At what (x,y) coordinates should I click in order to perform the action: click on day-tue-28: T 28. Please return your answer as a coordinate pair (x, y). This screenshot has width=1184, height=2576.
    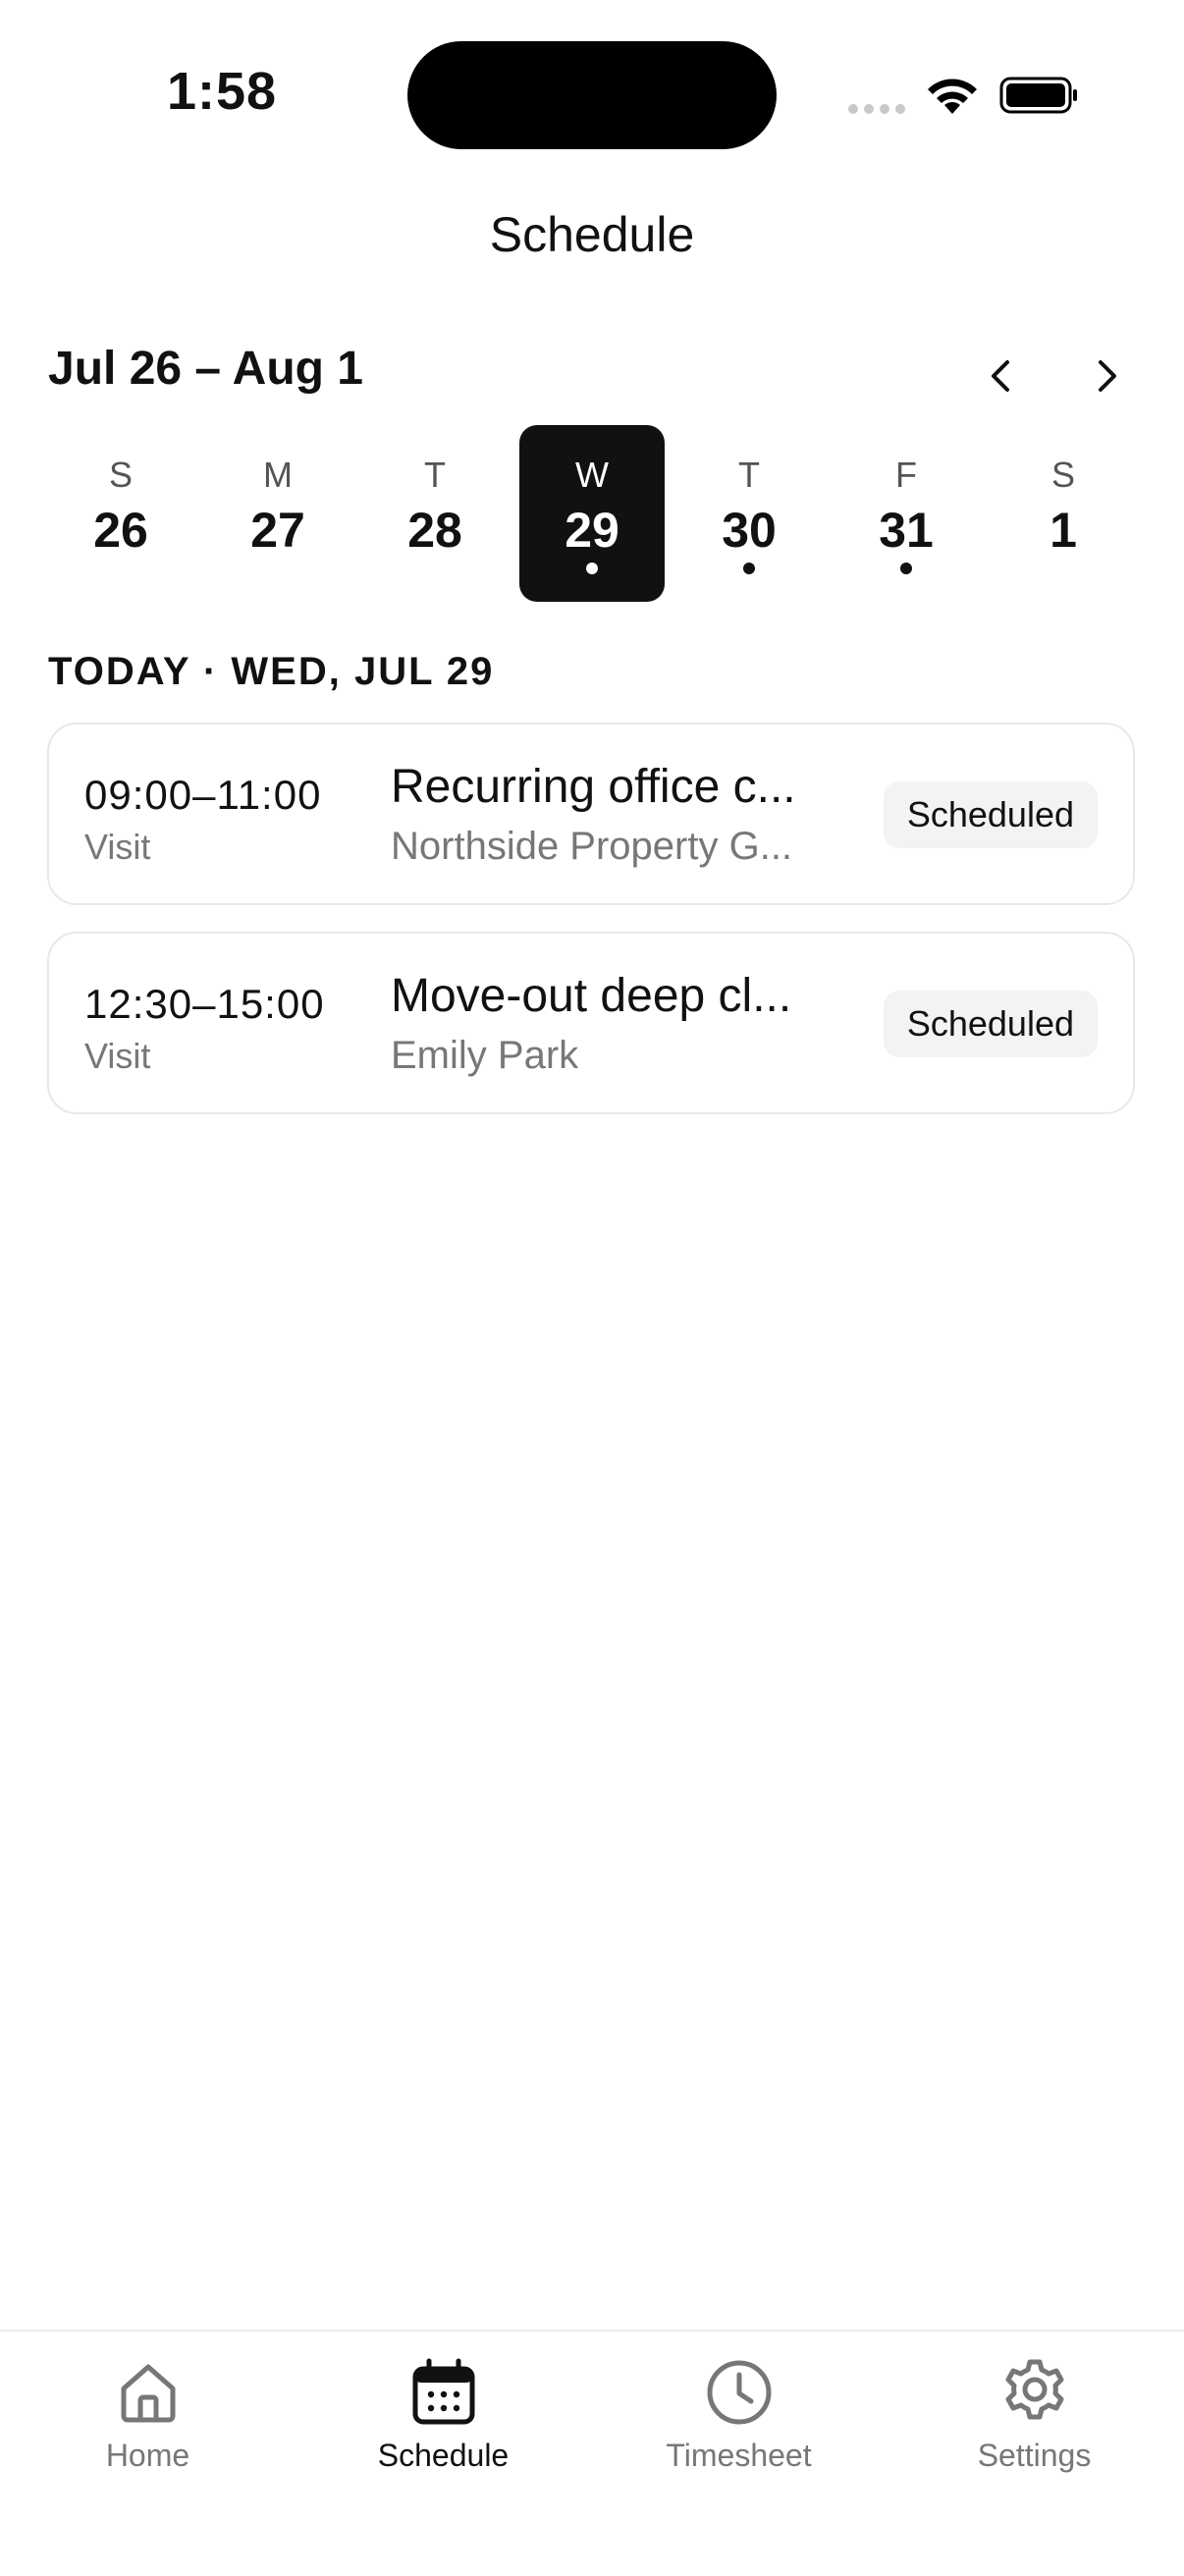
    Looking at the image, I should click on (435, 513).